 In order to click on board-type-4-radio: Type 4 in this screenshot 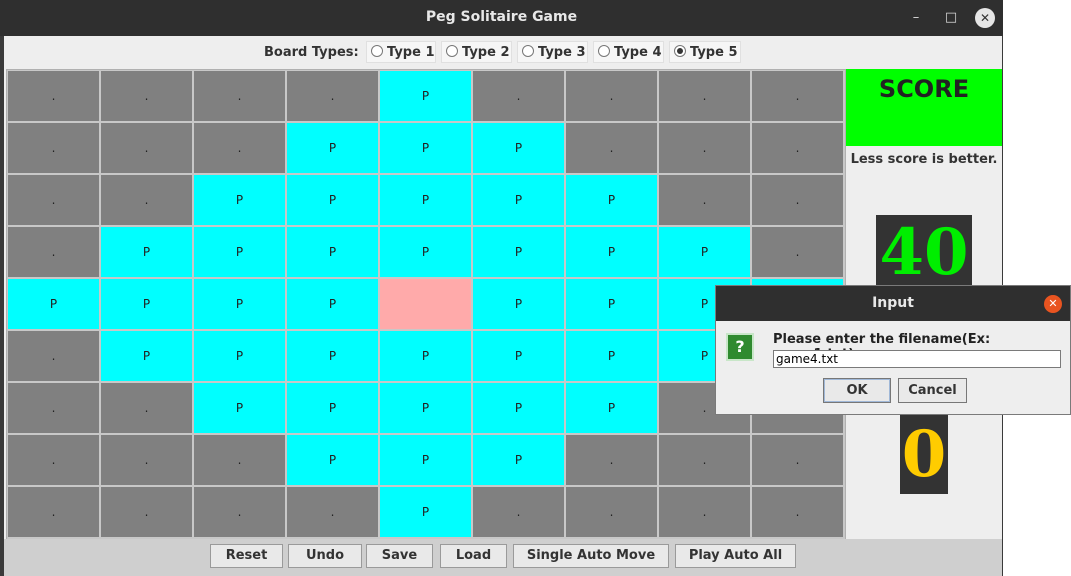, I will do `click(628, 52)`.